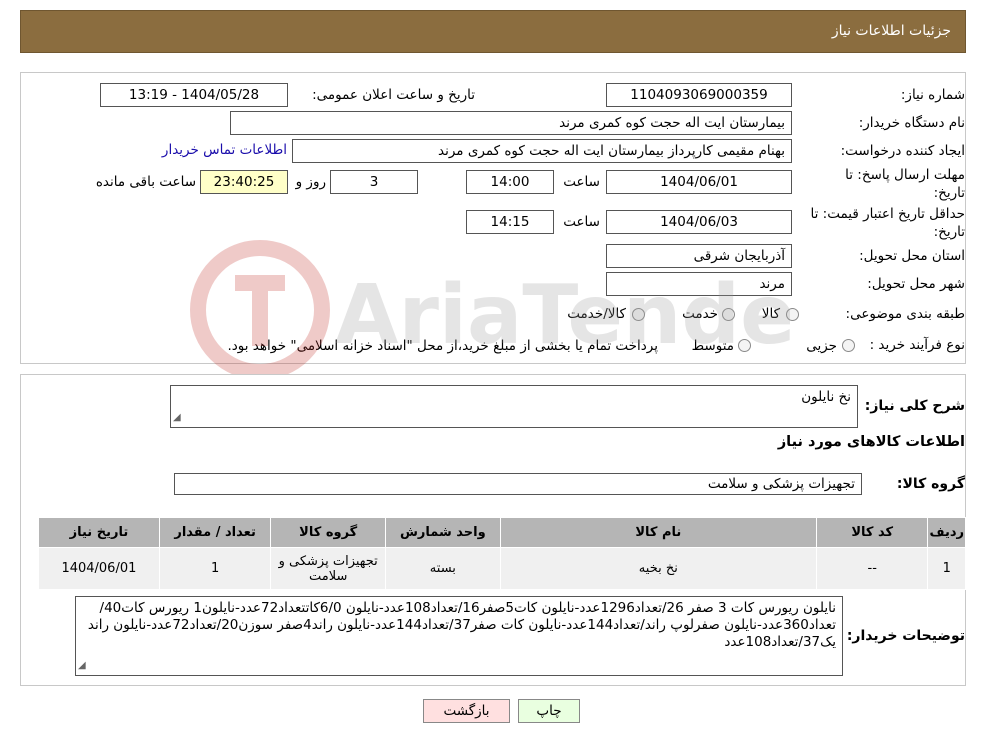  What do you see at coordinates (905, 314) in the screenshot?
I see `category-label: طبقه بندی موضوعی:` at bounding box center [905, 314].